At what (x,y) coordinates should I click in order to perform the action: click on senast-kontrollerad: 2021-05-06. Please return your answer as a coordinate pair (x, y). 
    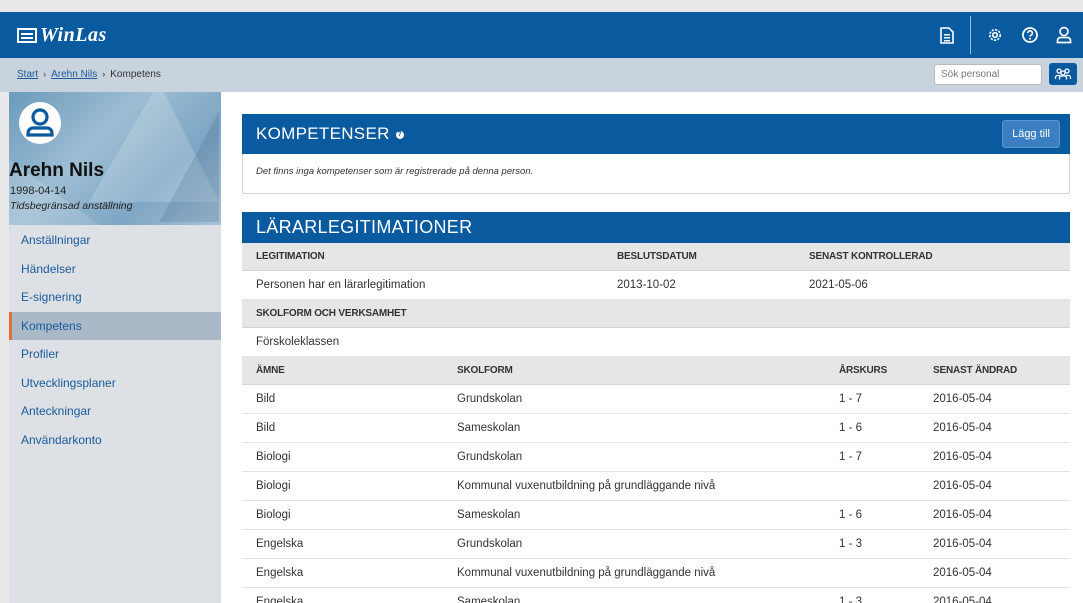
    Looking at the image, I should click on (838, 285).